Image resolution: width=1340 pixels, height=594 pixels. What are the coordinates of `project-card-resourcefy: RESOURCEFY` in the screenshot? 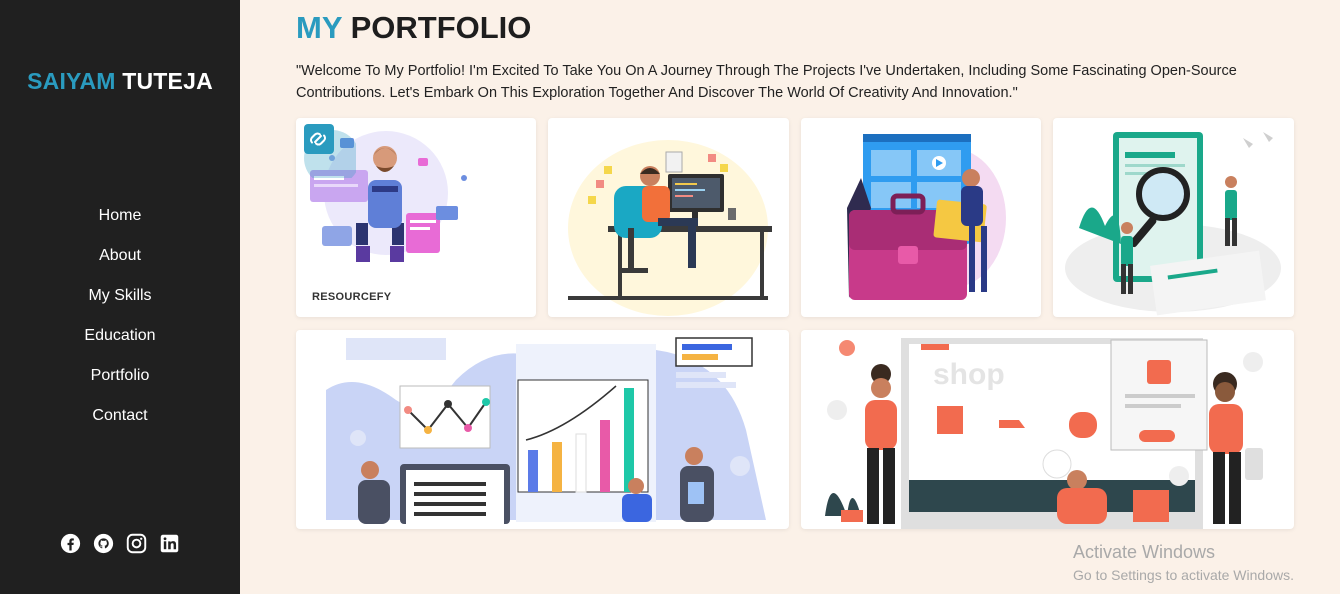 It's located at (416, 217).